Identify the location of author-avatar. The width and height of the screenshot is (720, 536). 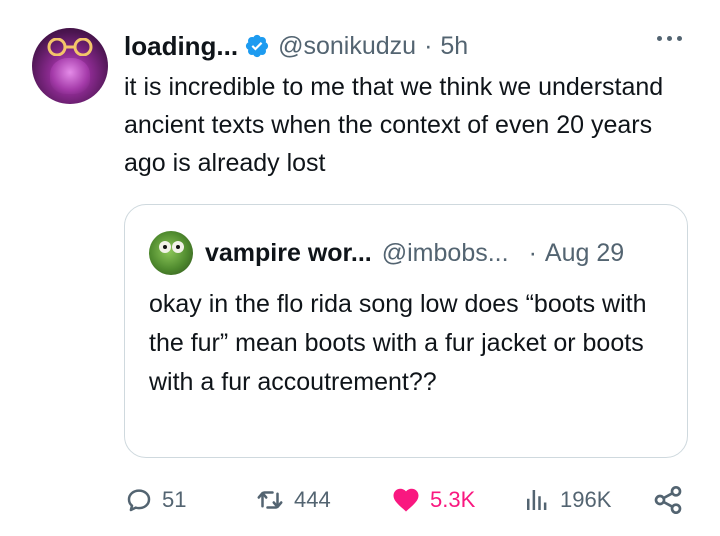
(70, 66).